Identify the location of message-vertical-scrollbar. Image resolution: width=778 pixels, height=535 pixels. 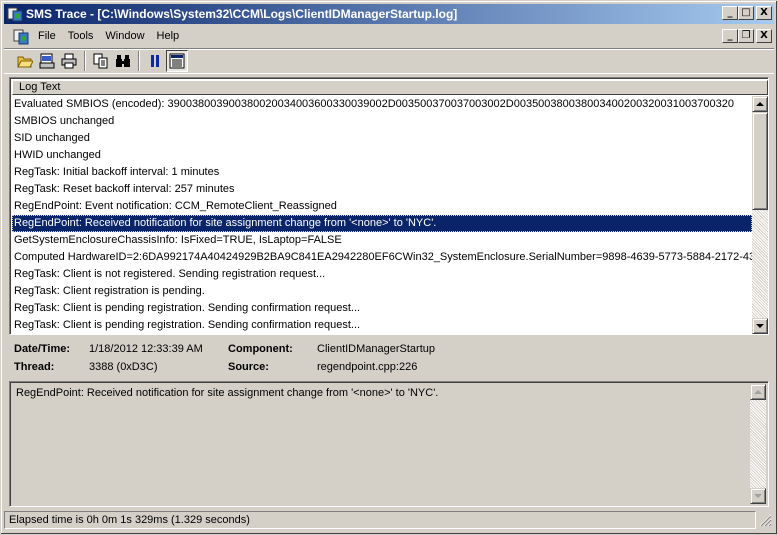
(758, 444).